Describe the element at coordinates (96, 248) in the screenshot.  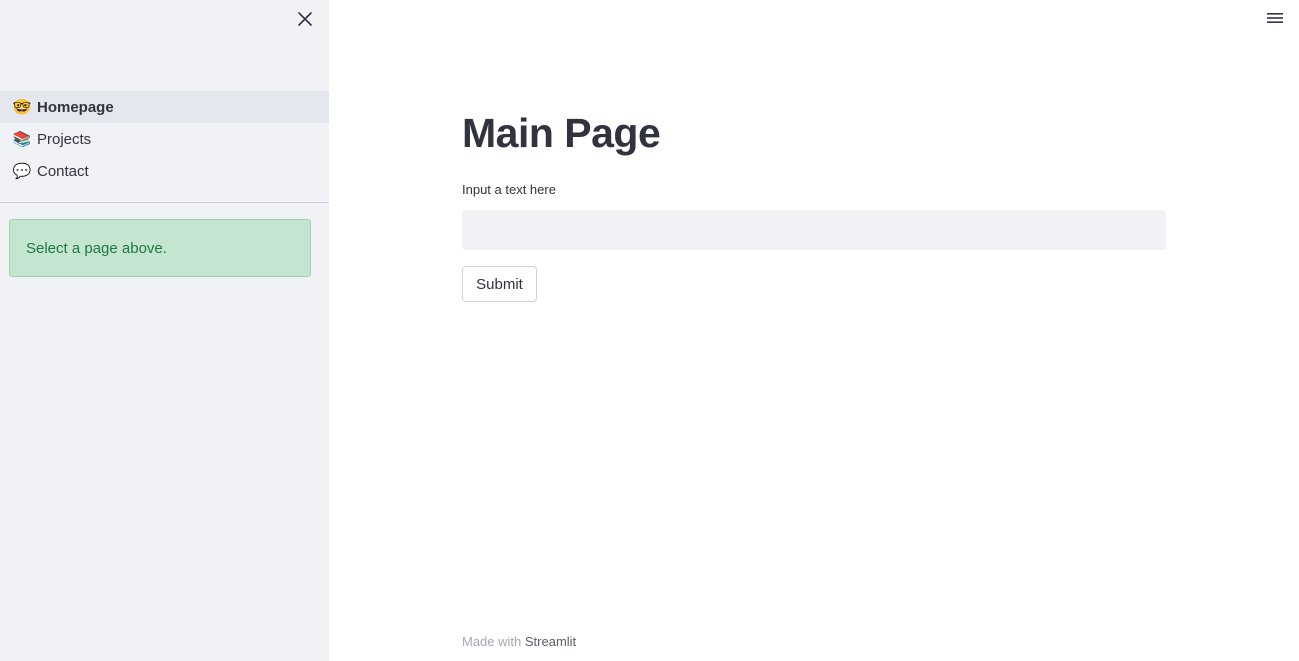
I see `info-alert-text: Select a page above.` at that location.